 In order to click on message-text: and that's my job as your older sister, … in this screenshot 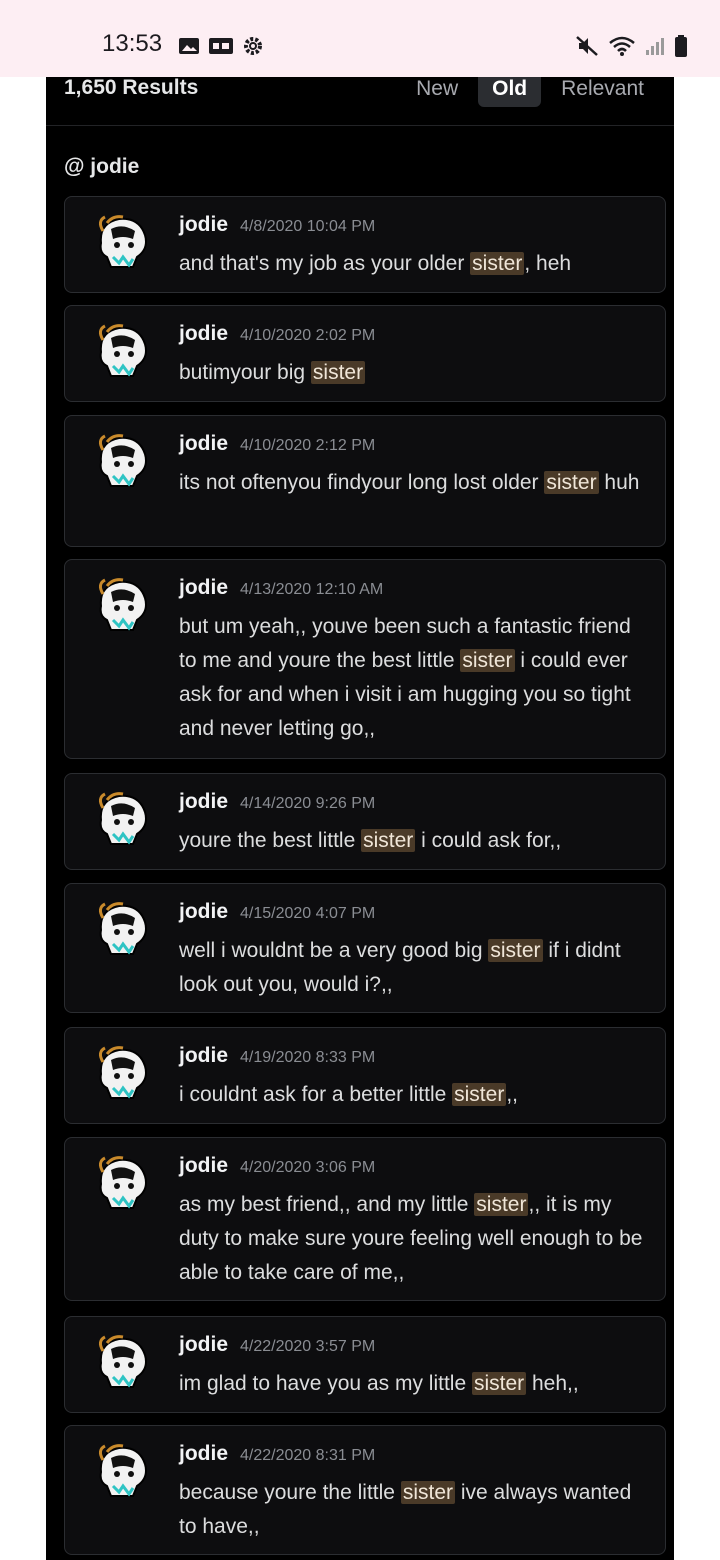, I will do `click(414, 264)`.